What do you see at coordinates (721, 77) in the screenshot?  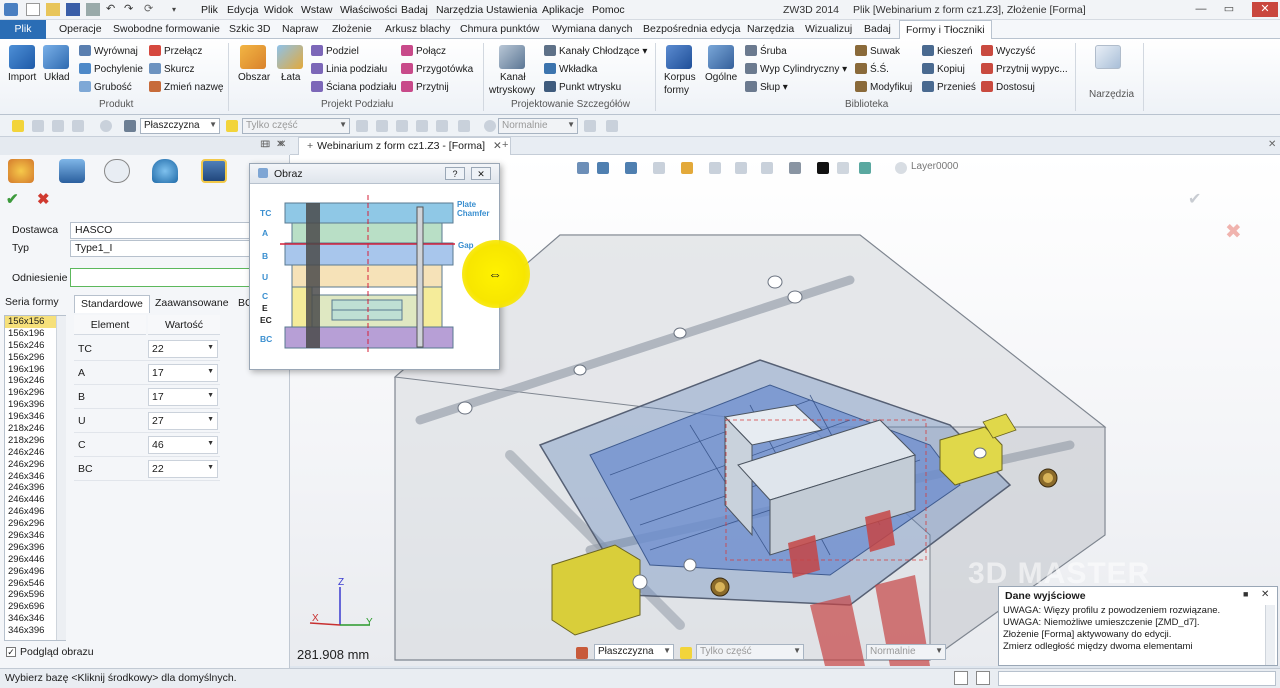 I see `ogolne-button: Ogólne` at bounding box center [721, 77].